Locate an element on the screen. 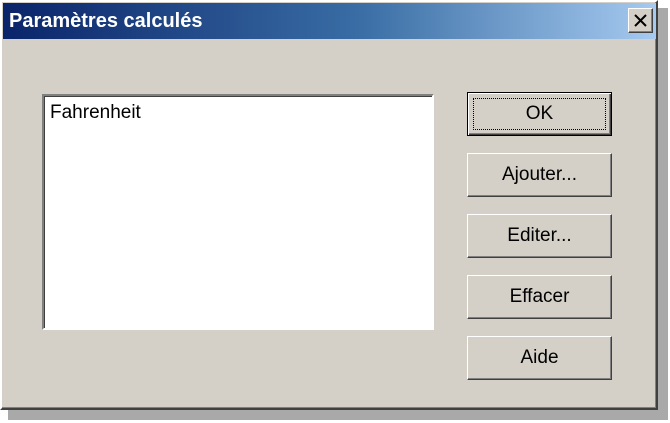 Image resolution: width=670 pixels, height=423 pixels. list-item-fahrenheit: Fahrenheit is located at coordinates (95, 113).